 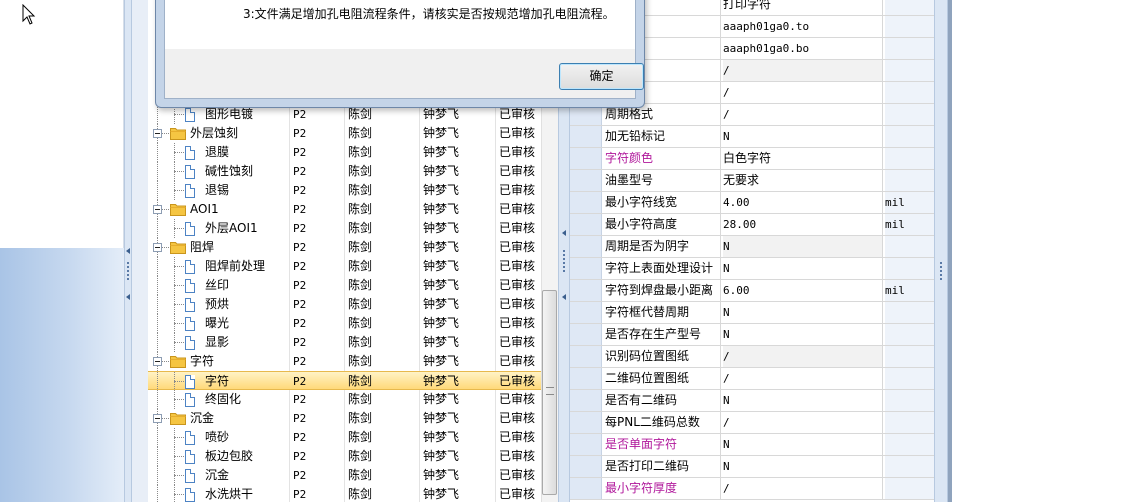 I want to click on property-row: 字符颜色 白色字符, so click(x=752, y=159).